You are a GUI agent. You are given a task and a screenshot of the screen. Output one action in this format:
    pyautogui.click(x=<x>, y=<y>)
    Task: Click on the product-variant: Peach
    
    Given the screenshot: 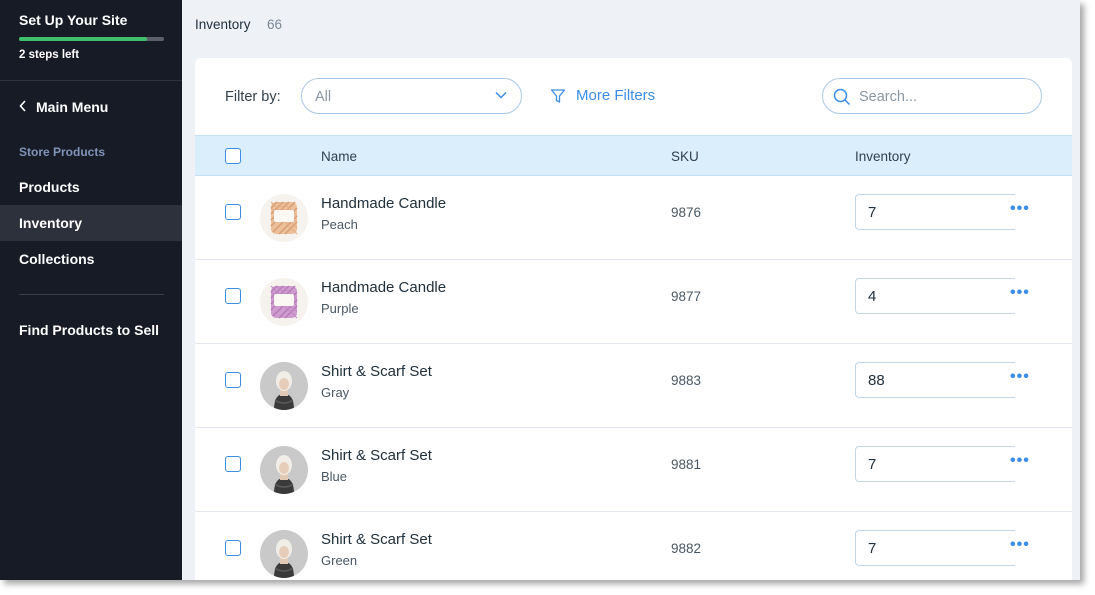 What is the action you would take?
    pyautogui.click(x=339, y=224)
    